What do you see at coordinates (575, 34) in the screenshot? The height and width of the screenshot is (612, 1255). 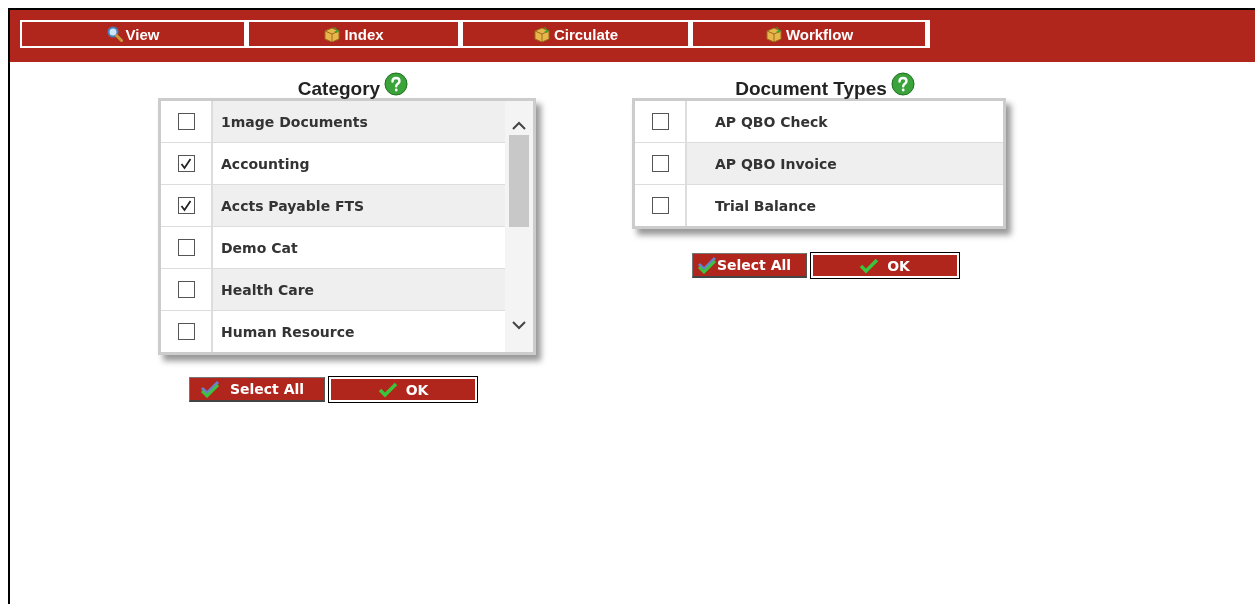 I see `nav-tab: Circulate` at bounding box center [575, 34].